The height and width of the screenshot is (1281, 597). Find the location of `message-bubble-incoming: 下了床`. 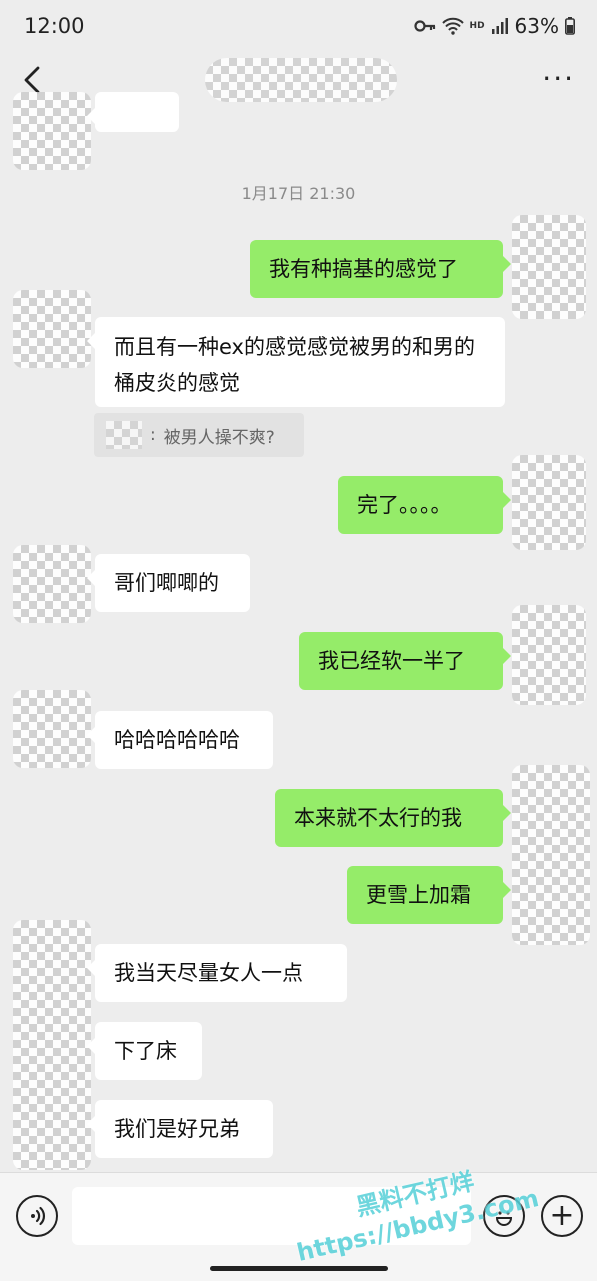

message-bubble-incoming: 下了床 is located at coordinates (144, 1051).